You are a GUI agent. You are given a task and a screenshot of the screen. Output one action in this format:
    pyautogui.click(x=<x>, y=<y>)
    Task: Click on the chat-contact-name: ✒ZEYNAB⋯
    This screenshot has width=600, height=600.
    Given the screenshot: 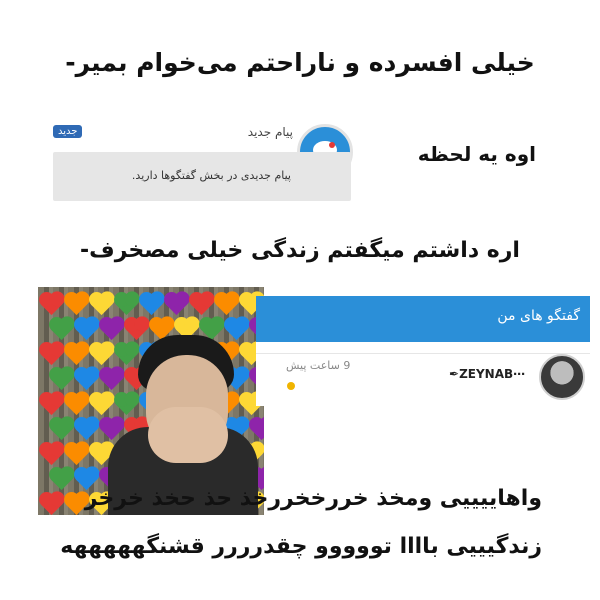 What is the action you would take?
    pyautogui.click(x=487, y=374)
    